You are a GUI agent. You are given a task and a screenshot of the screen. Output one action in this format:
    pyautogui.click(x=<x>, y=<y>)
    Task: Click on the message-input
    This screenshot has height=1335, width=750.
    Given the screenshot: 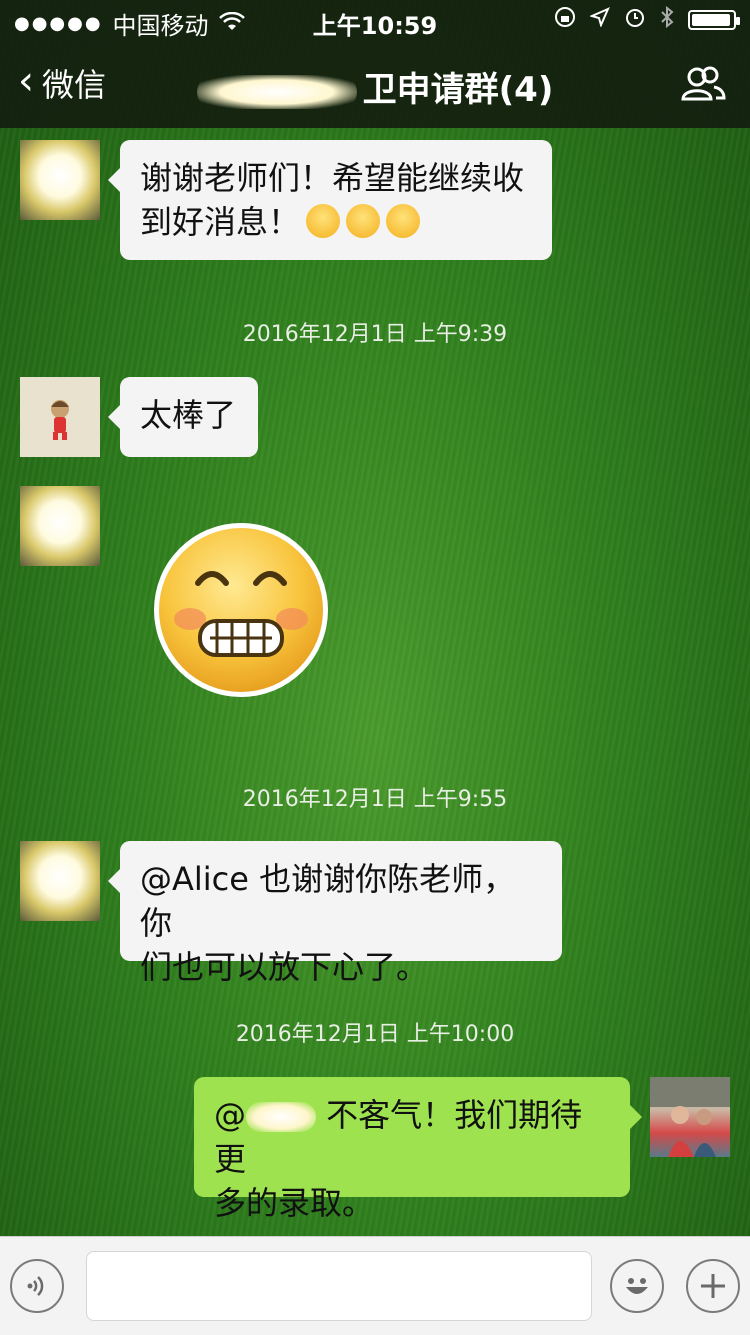 What is the action you would take?
    pyautogui.click(x=339, y=1286)
    